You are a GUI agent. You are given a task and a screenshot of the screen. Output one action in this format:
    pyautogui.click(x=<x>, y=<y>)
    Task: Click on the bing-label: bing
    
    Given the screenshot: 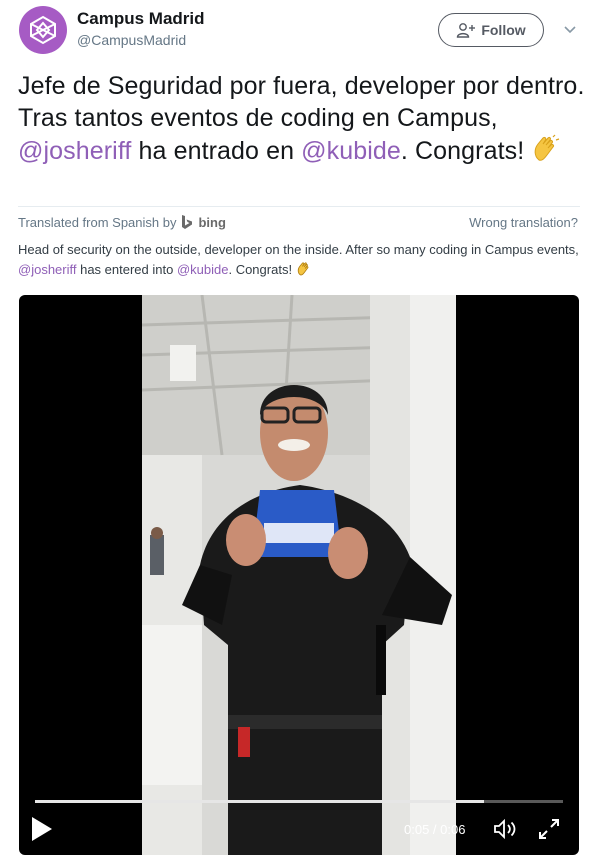 What is the action you would take?
    pyautogui.click(x=212, y=222)
    